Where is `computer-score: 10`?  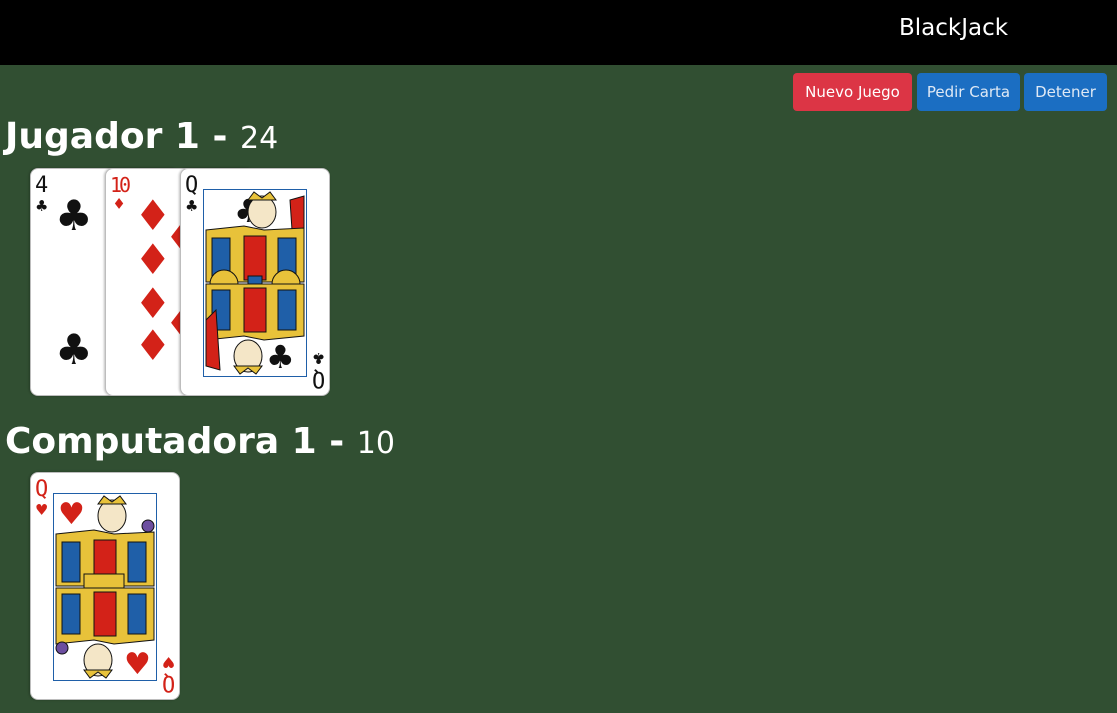
computer-score: 10 is located at coordinates (375, 443).